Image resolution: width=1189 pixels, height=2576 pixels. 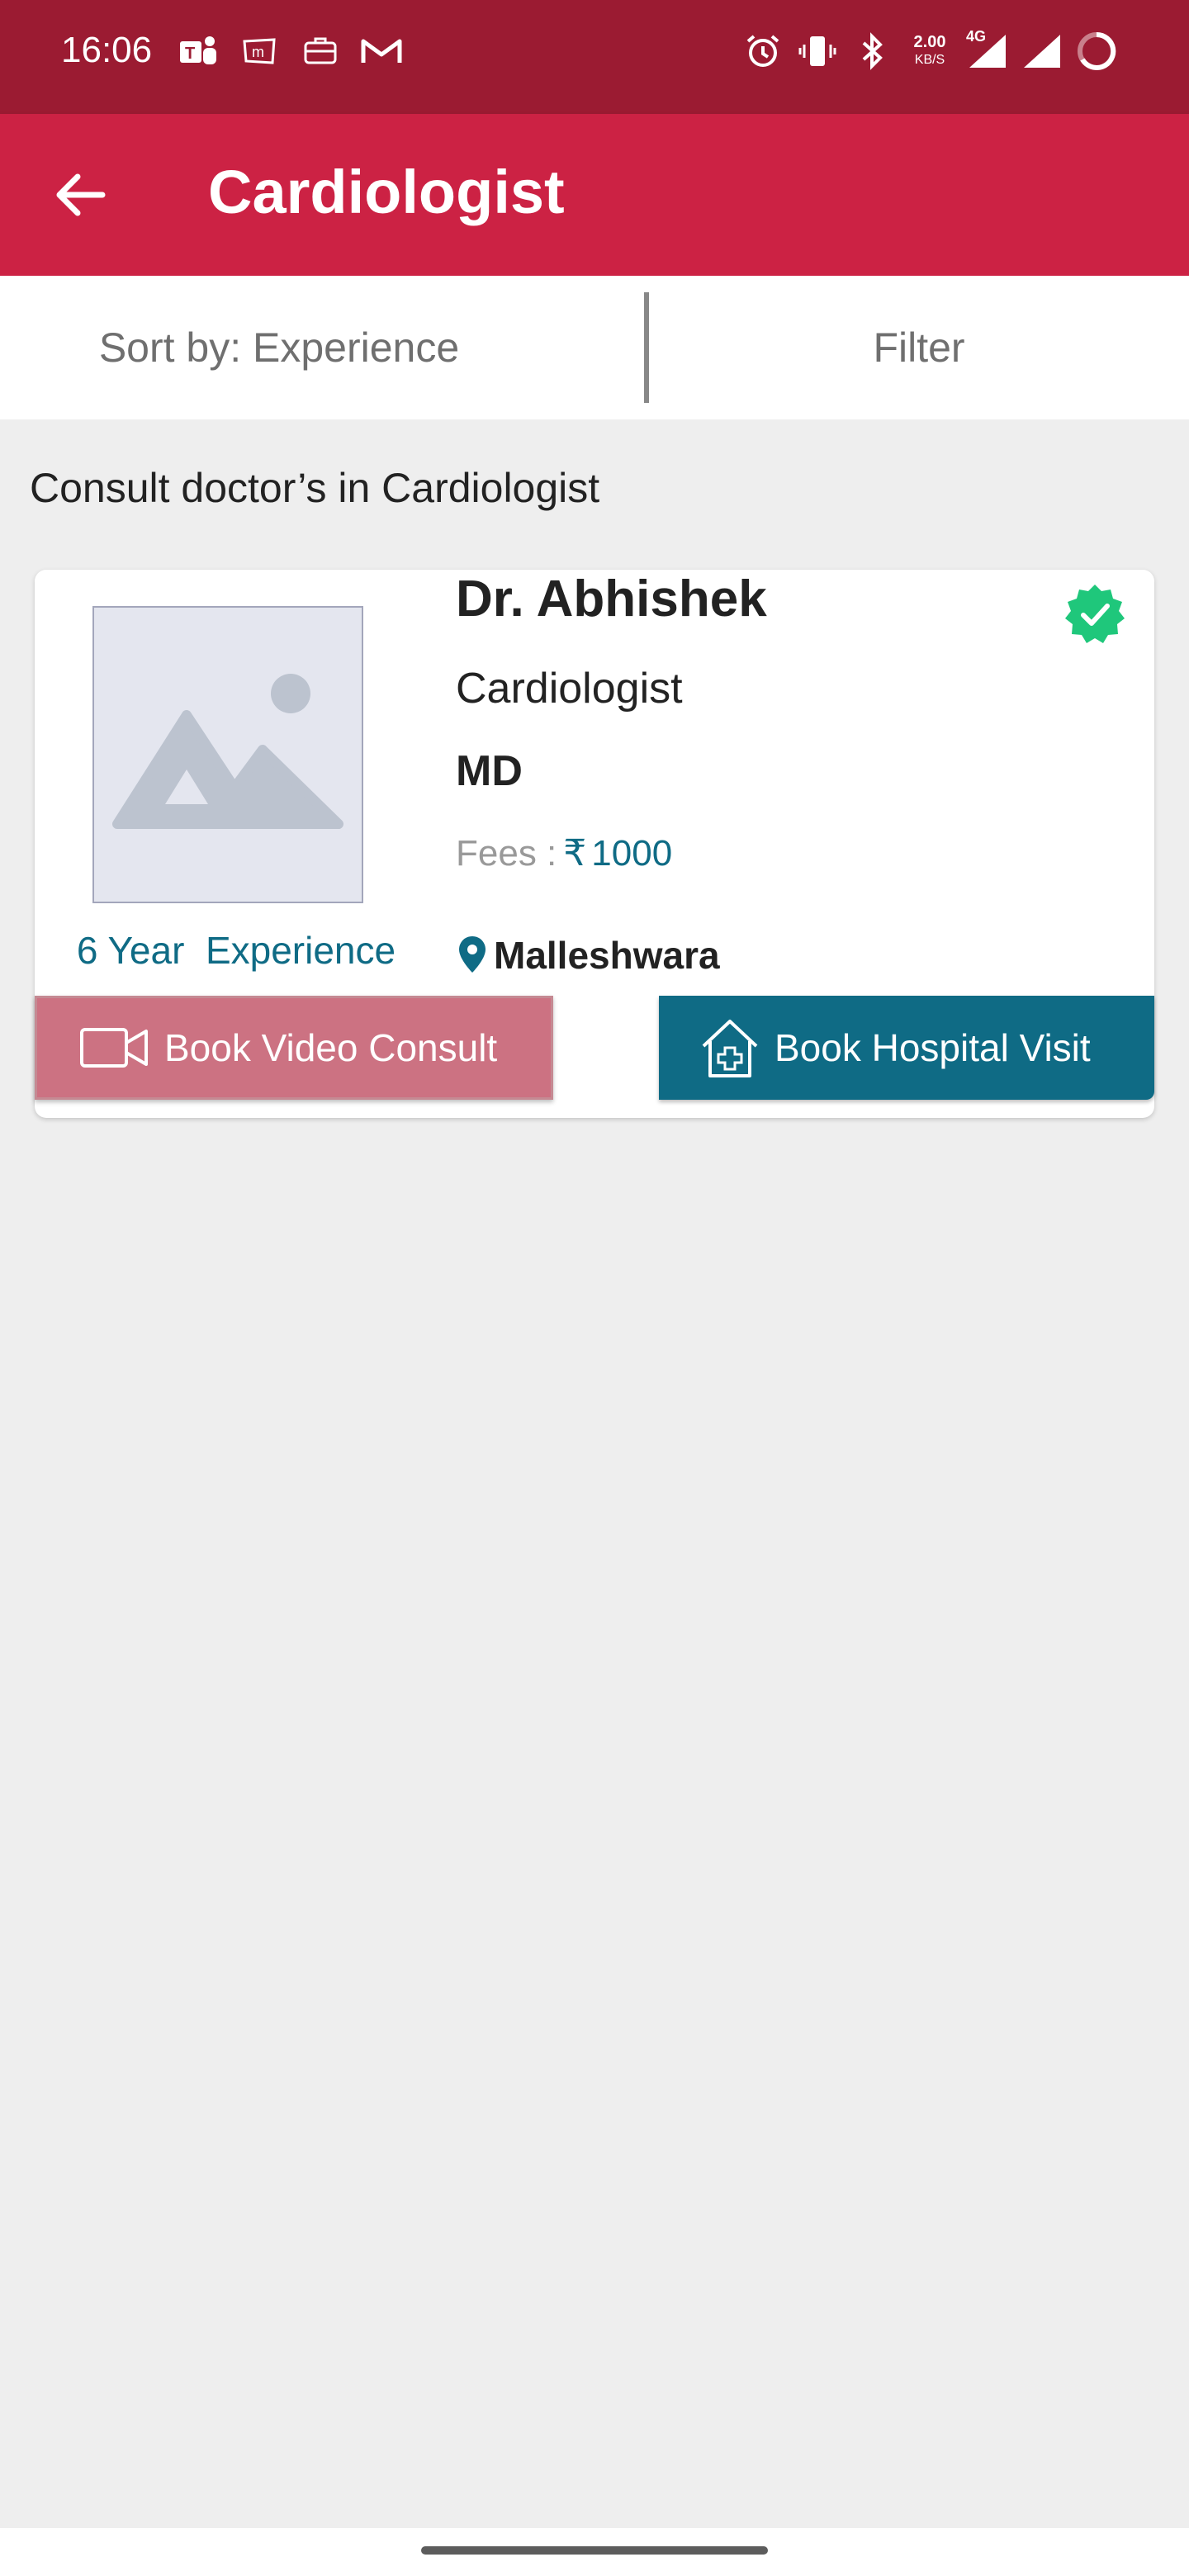 What do you see at coordinates (320, 51) in the screenshot?
I see `briefcase-icon` at bounding box center [320, 51].